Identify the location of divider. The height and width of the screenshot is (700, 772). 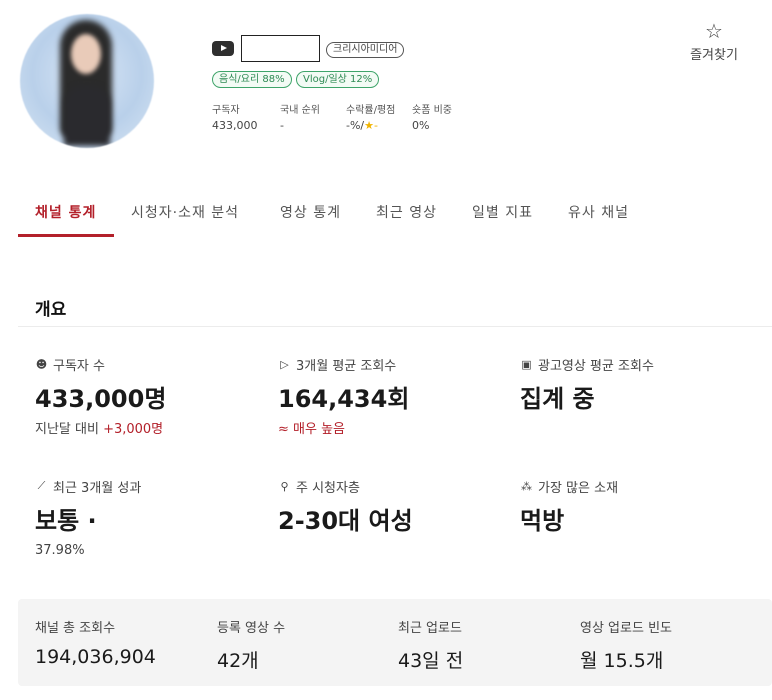
(395, 326).